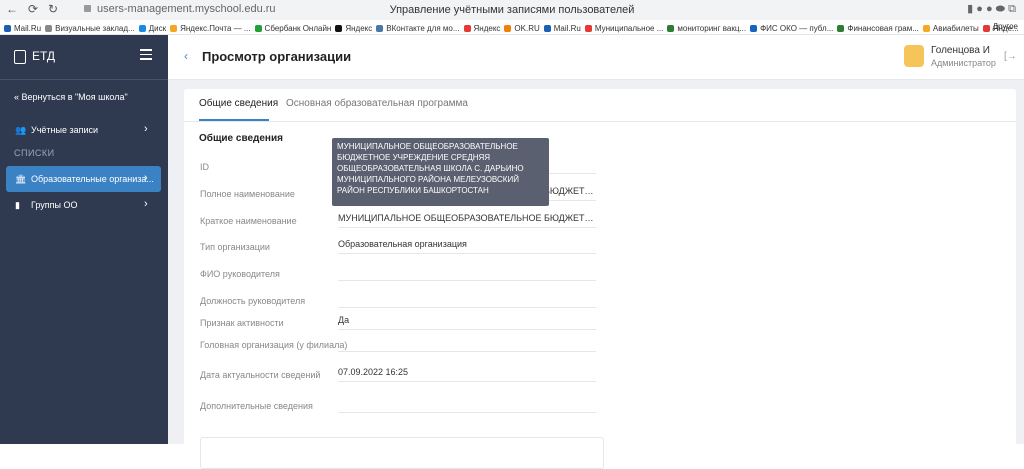 This screenshot has width=1024, height=469. I want to click on avatar, so click(914, 56).